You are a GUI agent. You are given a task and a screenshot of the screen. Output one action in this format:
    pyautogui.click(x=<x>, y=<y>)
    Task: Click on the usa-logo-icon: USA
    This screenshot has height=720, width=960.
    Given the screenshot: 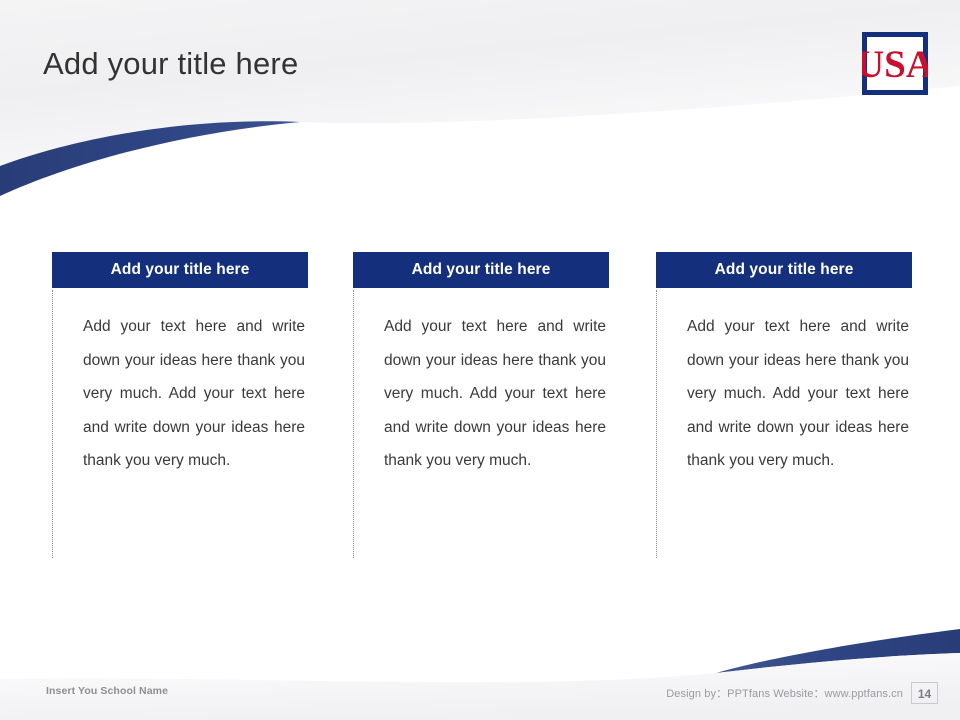 What is the action you would take?
    pyautogui.click(x=895, y=63)
    